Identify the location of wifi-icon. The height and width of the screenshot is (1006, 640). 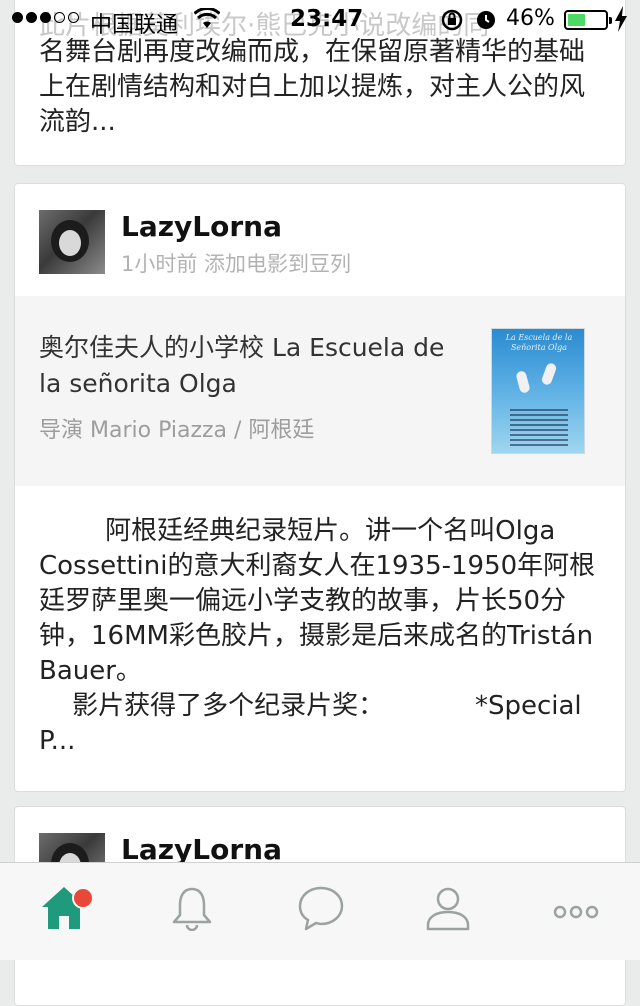
(207, 21).